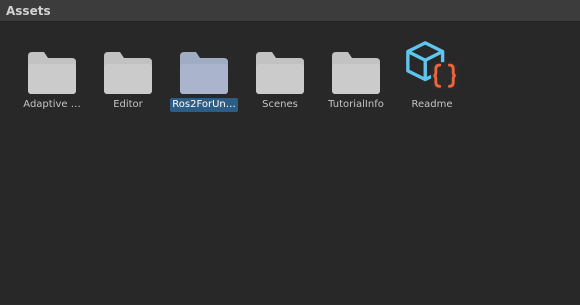  I want to click on panel-header: Assets, so click(290, 11).